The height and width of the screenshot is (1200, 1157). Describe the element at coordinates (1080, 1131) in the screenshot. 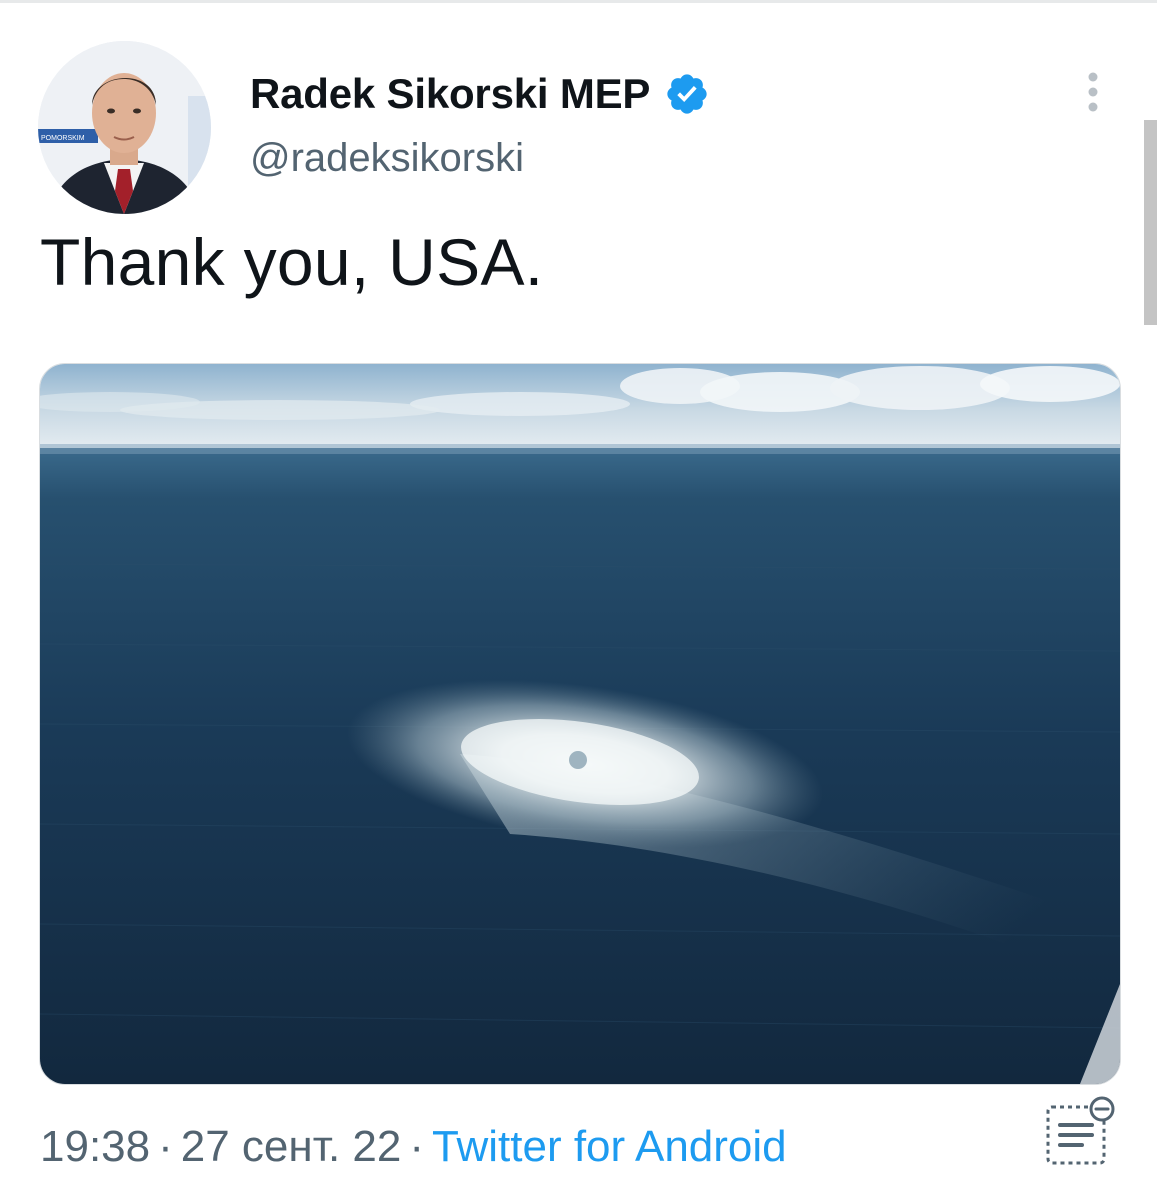

I see `tweet-analytics-icon` at that location.